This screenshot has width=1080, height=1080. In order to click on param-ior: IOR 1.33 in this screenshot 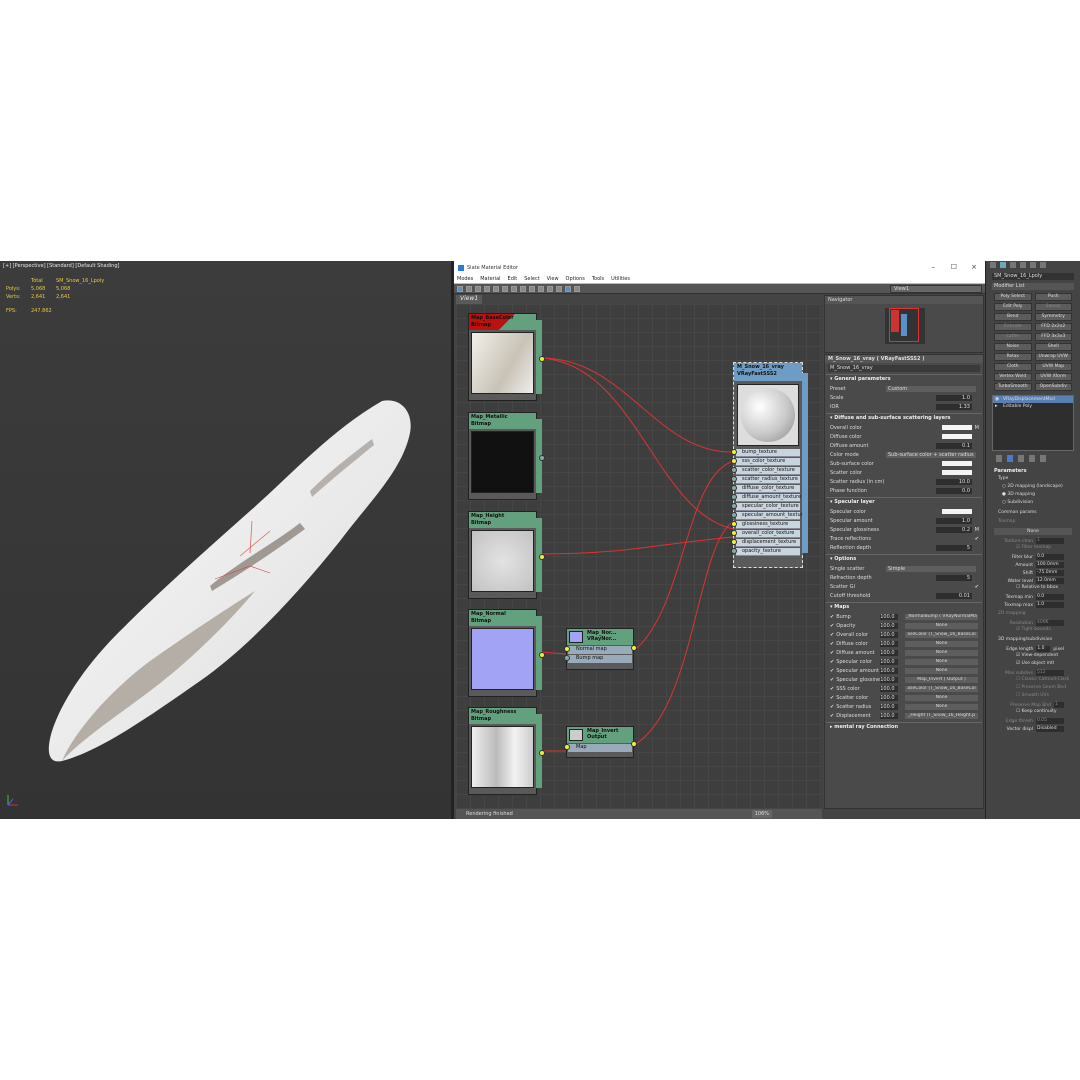, I will do `click(904, 406)`.